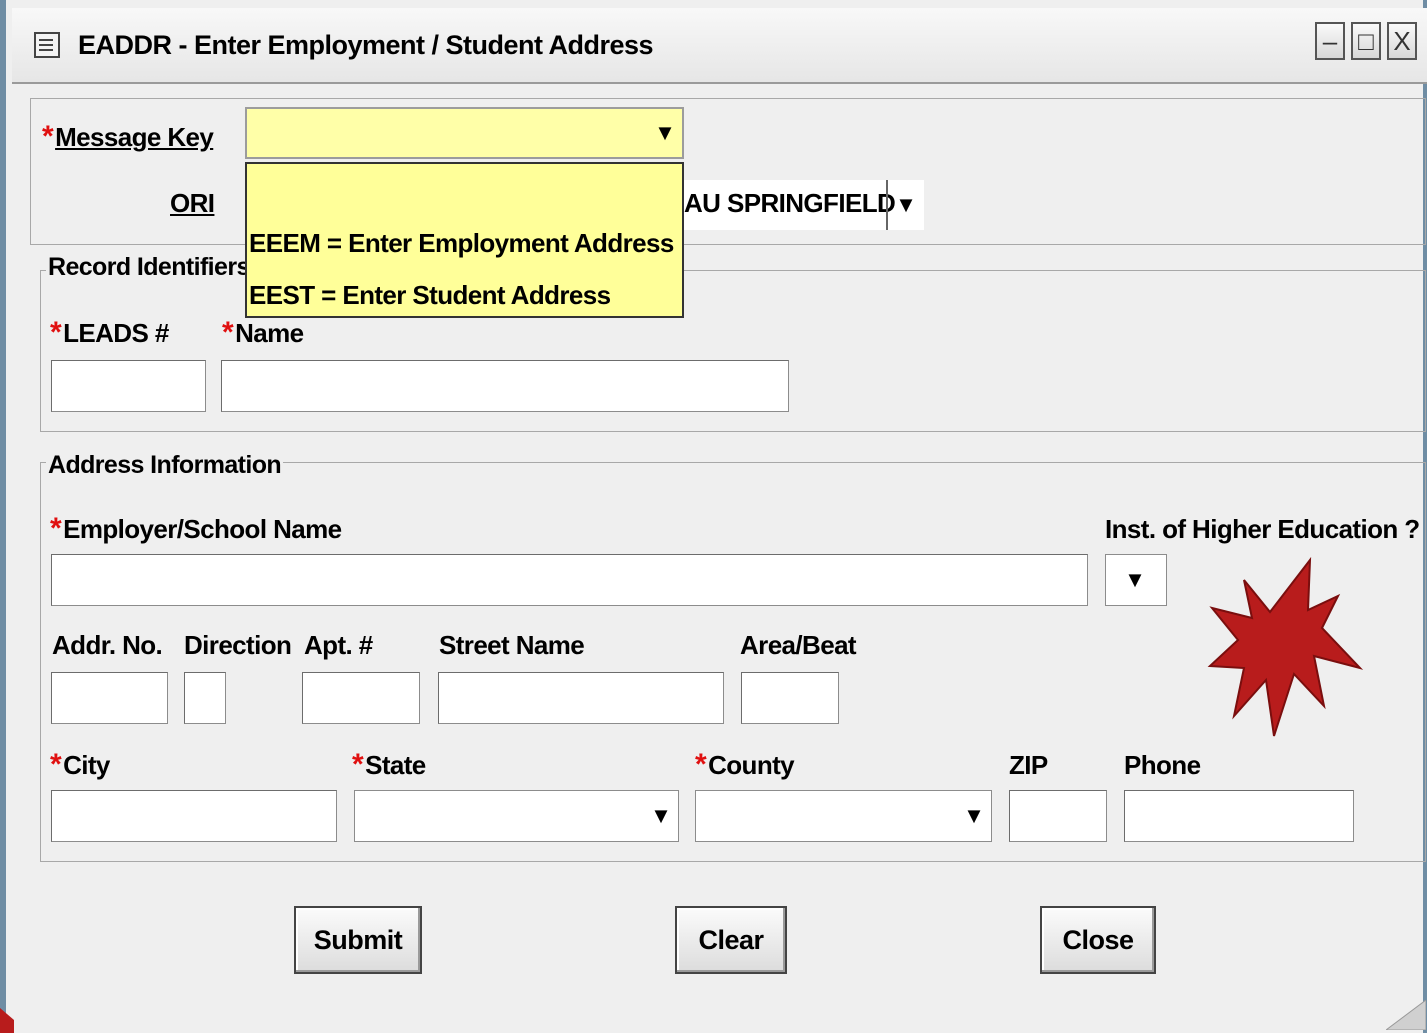 This screenshot has width=1427, height=1033. What do you see at coordinates (461, 243) in the screenshot?
I see `dropdown-option-eeem: EEEM = Enter Employment Address` at bounding box center [461, 243].